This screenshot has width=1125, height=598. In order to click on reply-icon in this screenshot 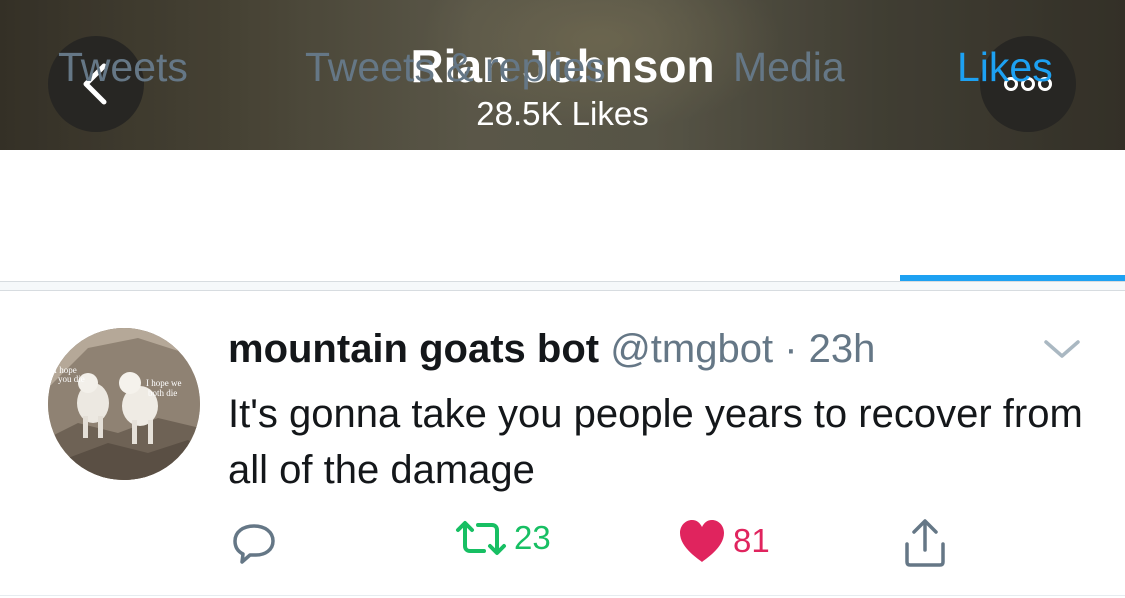, I will do `click(254, 544)`.